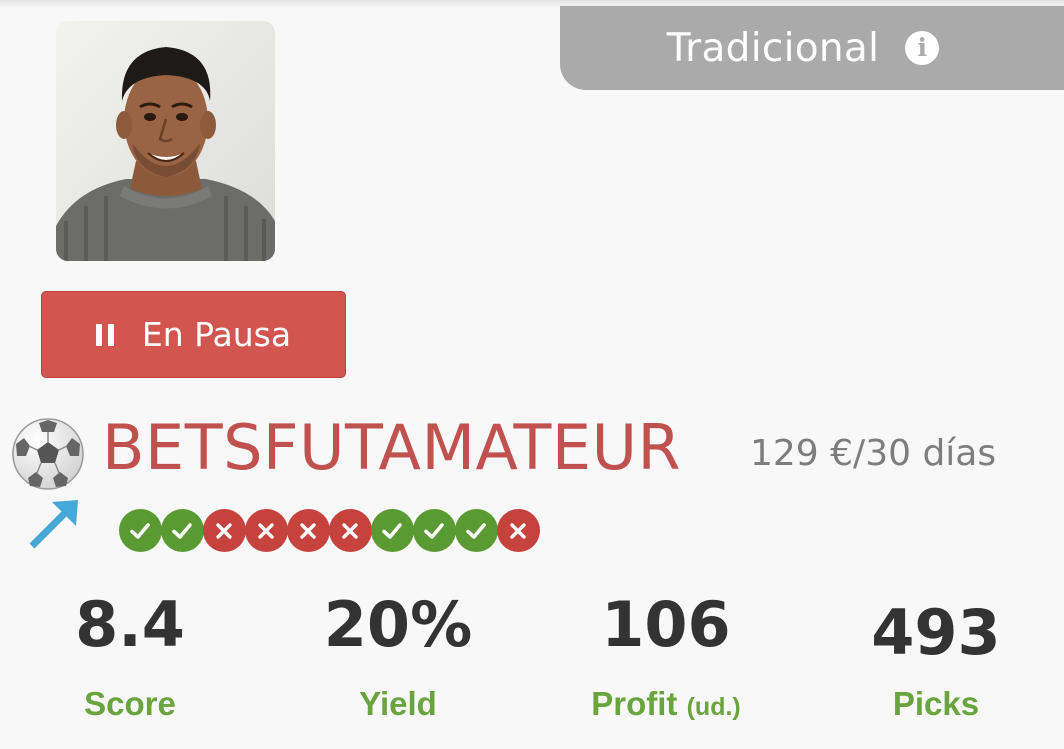  Describe the element at coordinates (391, 448) in the screenshot. I see `tipster-name: BETSFUTAMATEUR` at that location.